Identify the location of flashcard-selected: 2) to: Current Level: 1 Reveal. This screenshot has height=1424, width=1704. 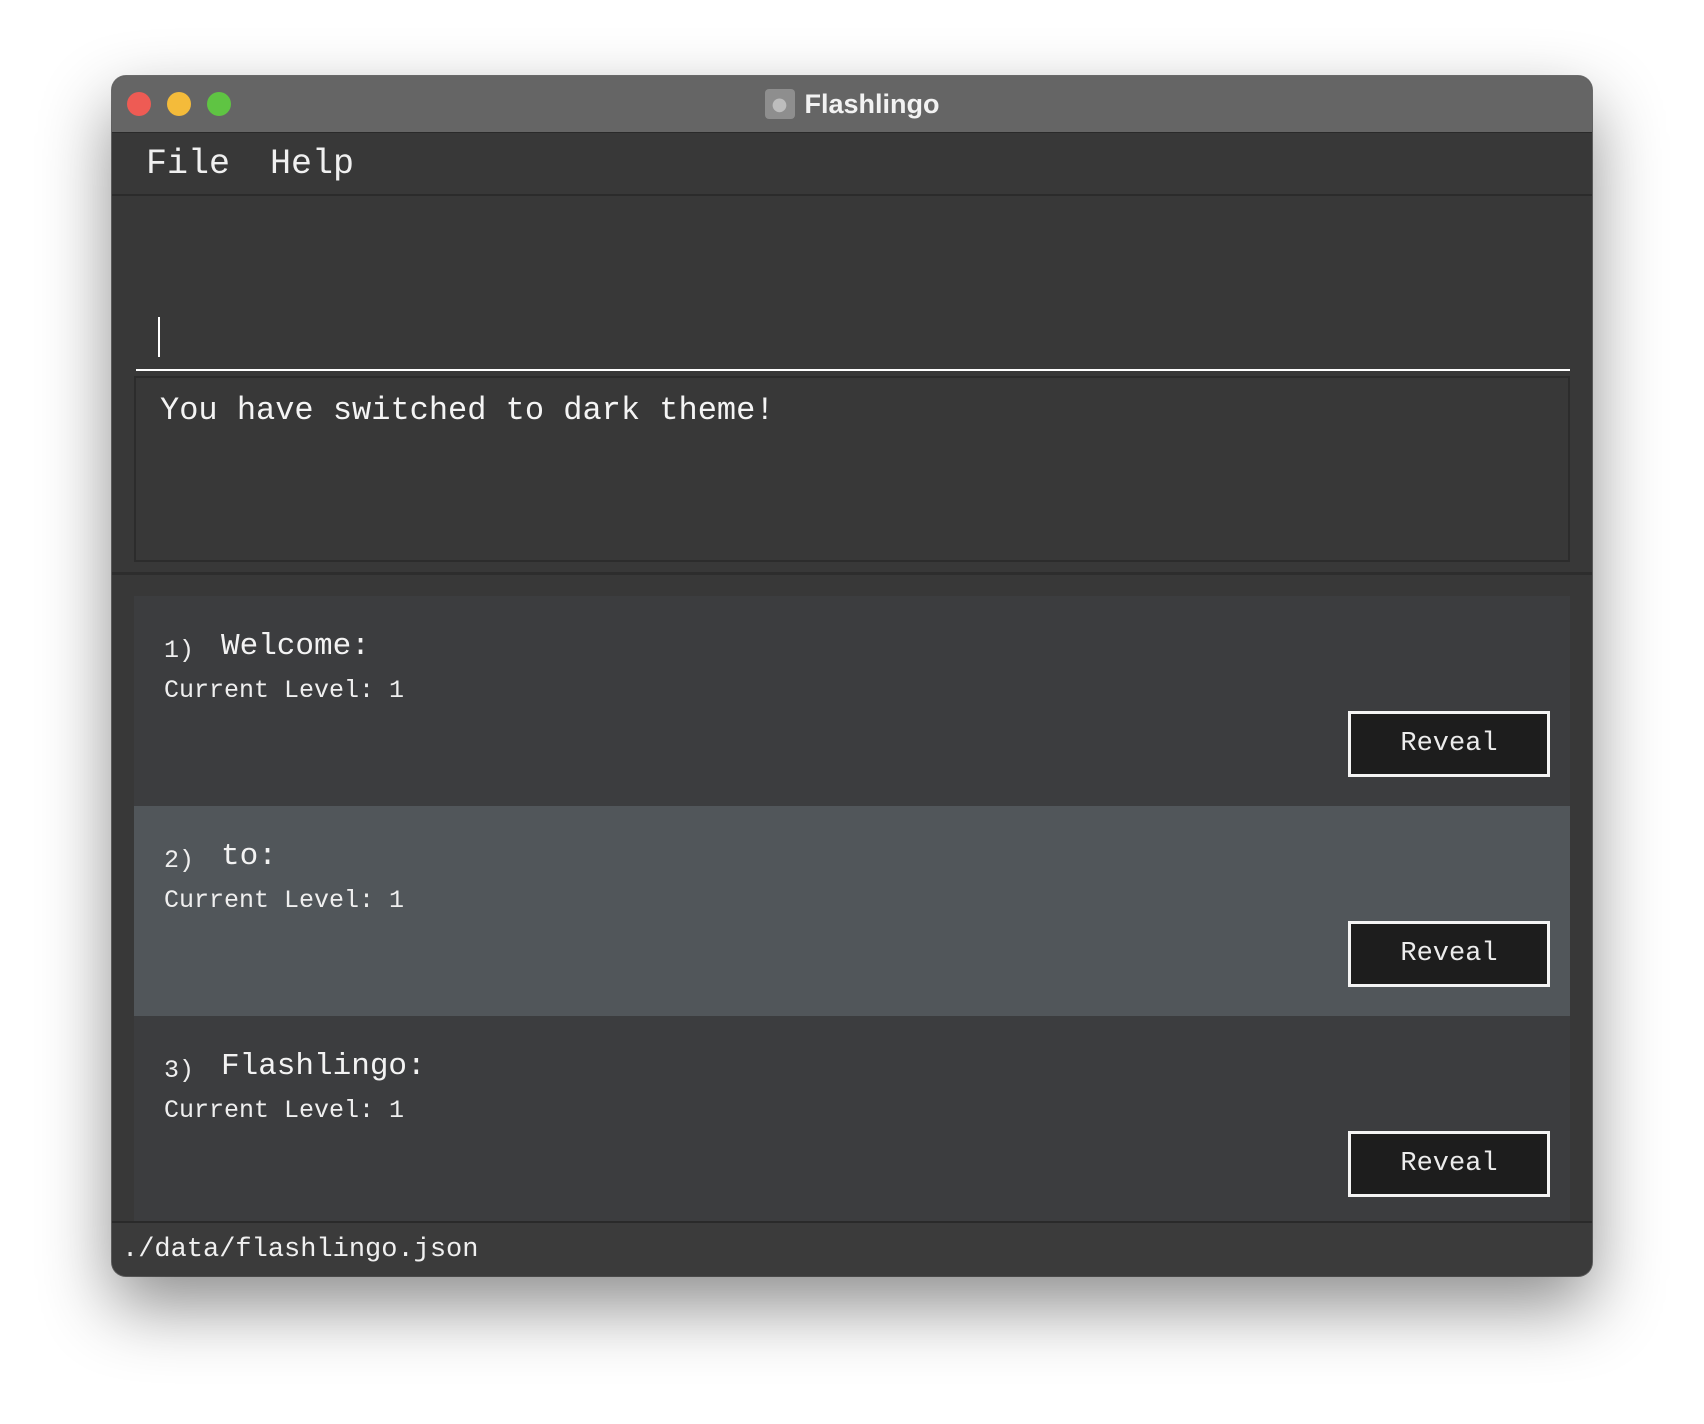
(852, 911).